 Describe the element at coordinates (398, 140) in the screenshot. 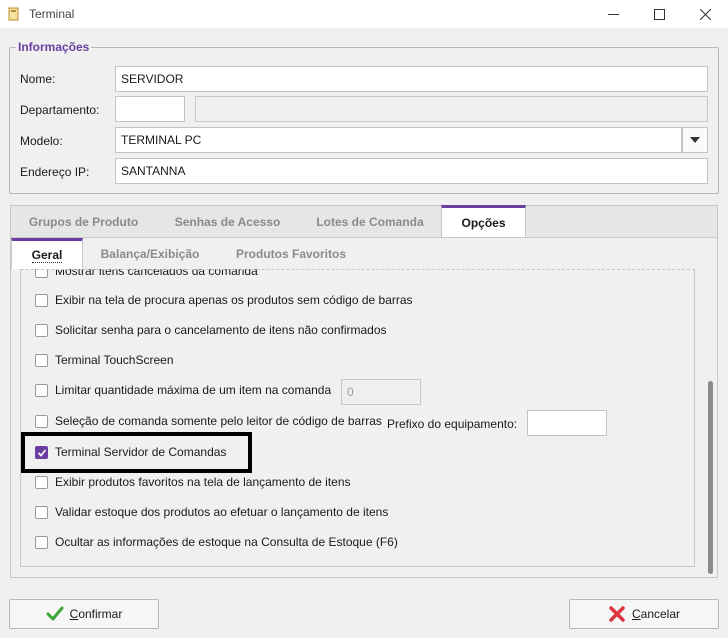

I see `modelo-select: TERMINAL PC` at that location.